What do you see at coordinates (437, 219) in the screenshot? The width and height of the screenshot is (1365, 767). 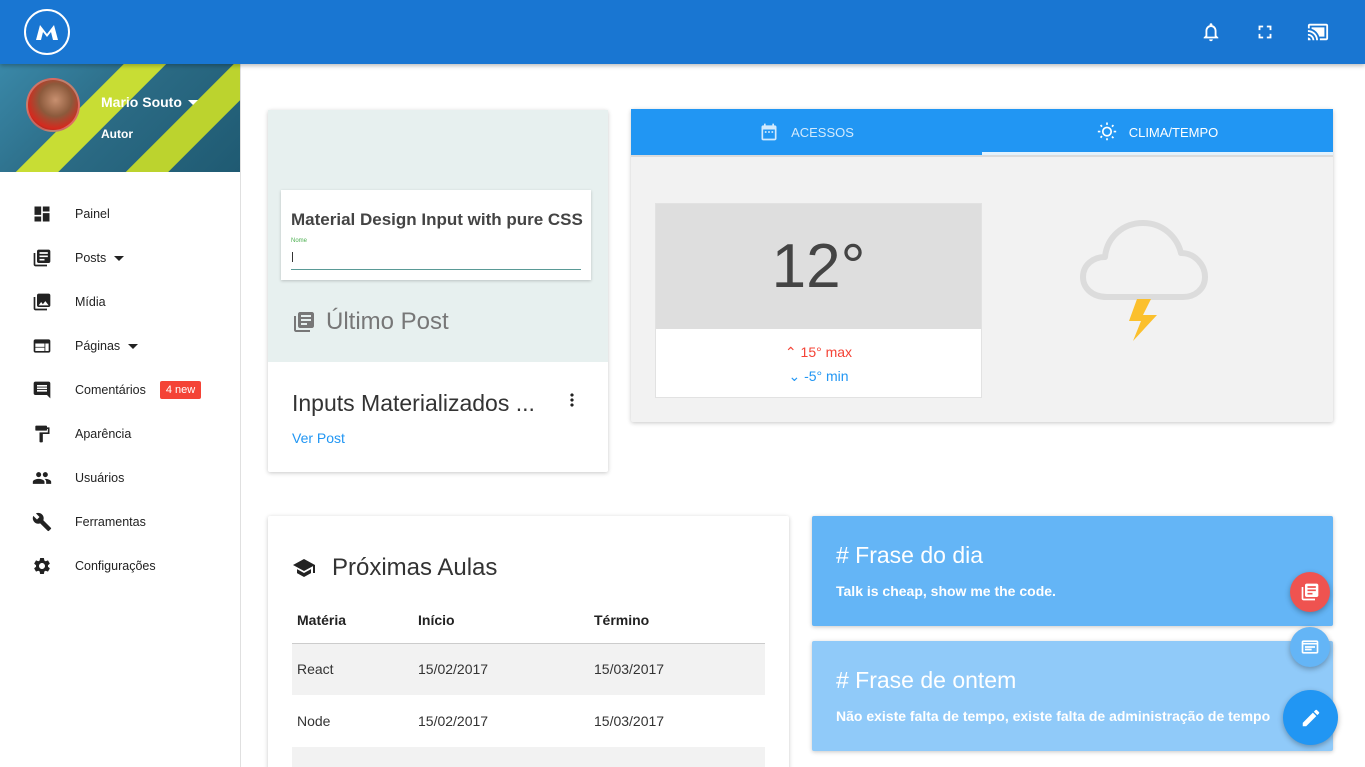 I see `thumbnail-title: Material Design Input with pure CSS` at bounding box center [437, 219].